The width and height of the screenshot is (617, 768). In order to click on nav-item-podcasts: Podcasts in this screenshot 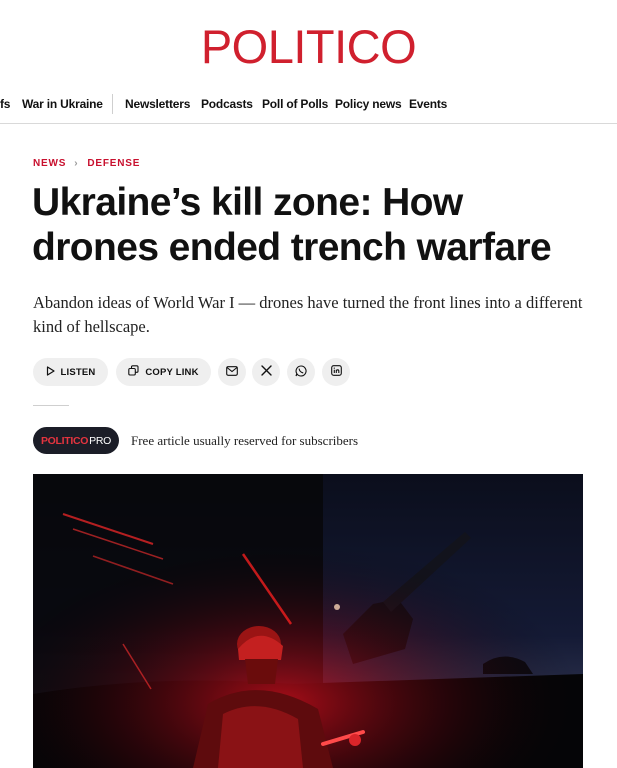, I will do `click(227, 104)`.